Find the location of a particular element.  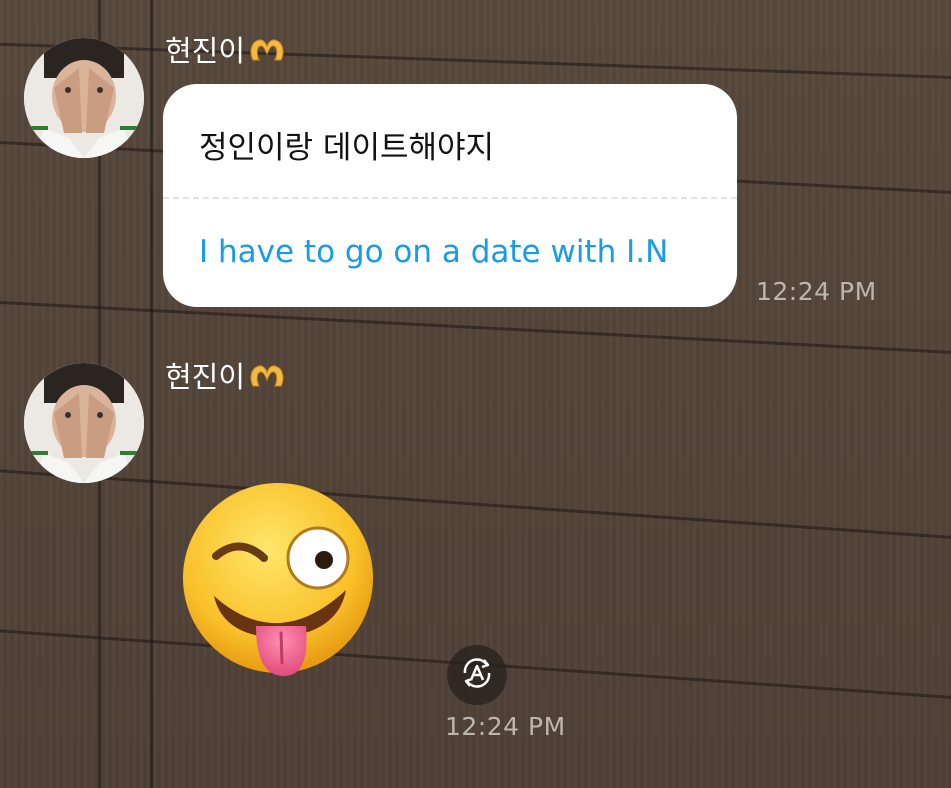

auto-translate-button is located at coordinates (477, 675).